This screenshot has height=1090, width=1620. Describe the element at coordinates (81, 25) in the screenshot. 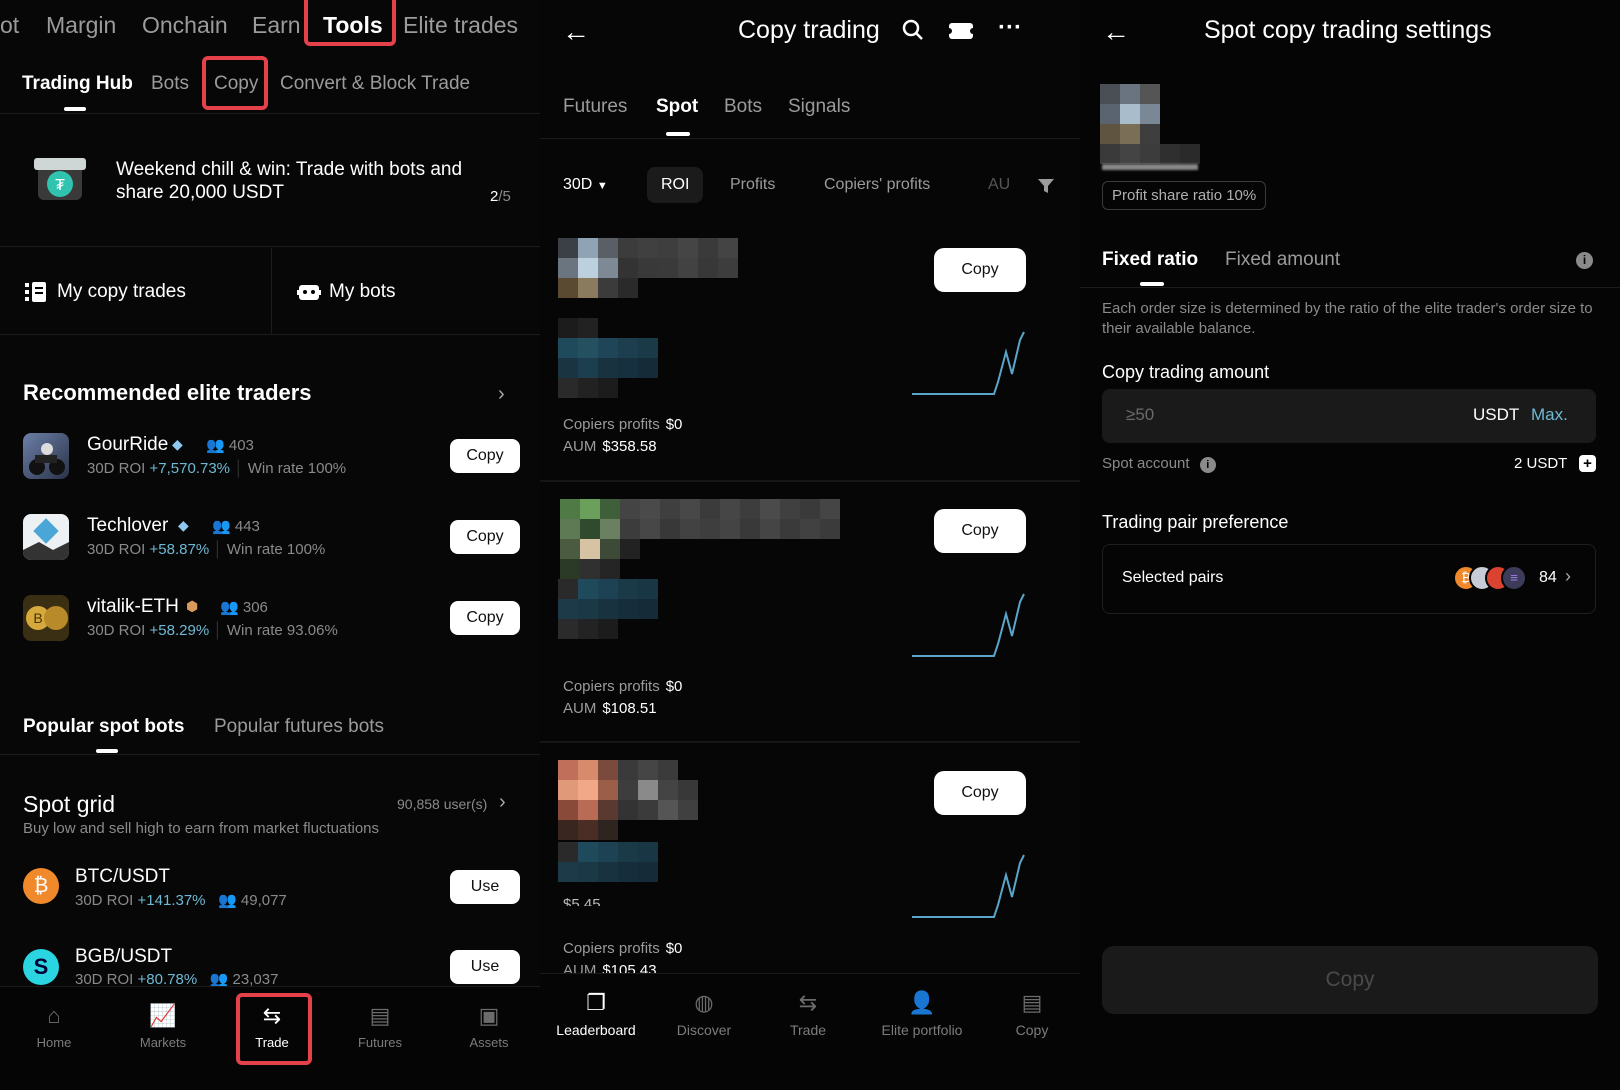

I see `tab-margin: Margin` at that location.